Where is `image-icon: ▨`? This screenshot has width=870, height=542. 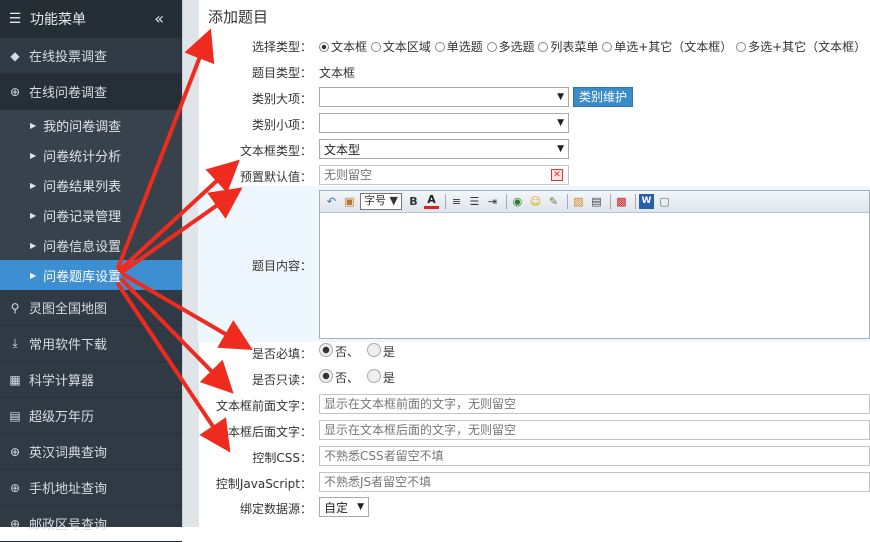
image-icon: ▨ is located at coordinates (578, 201).